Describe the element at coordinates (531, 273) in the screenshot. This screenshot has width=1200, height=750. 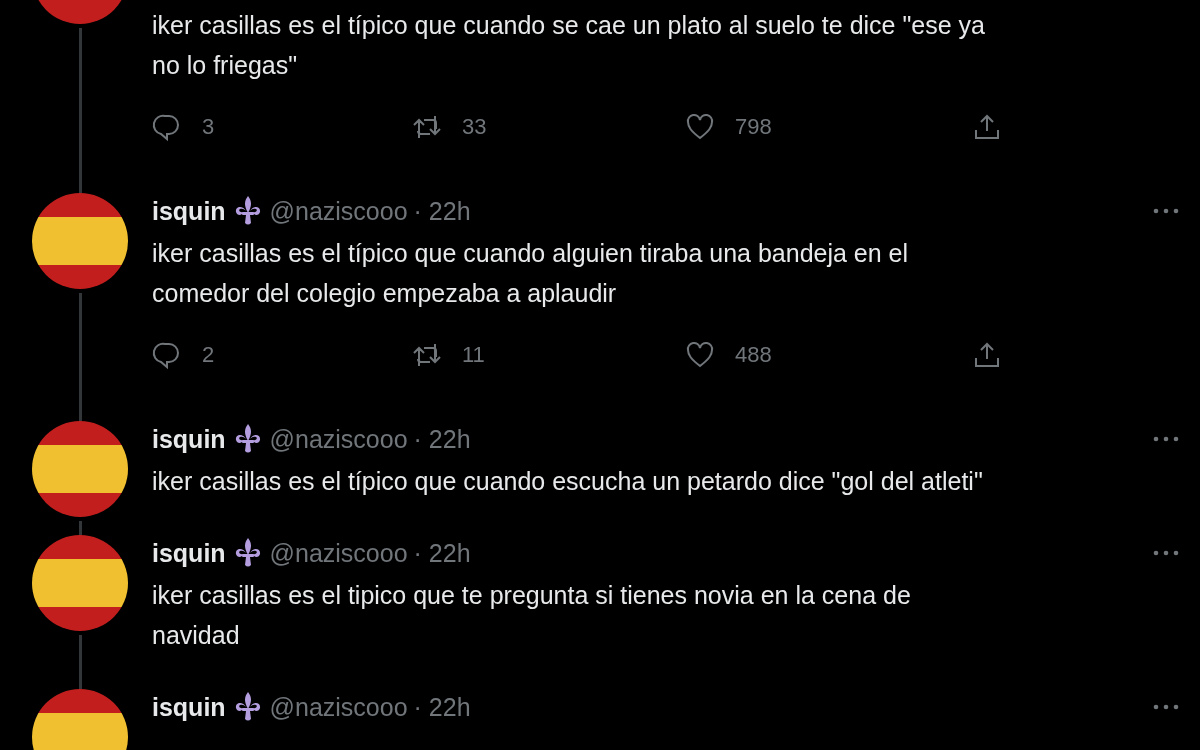
I see `tweet-text: iker casillas es el típico que cuando alguien tiraba una bandeja en el comedor del colegio empezaba a aplaudir` at that location.